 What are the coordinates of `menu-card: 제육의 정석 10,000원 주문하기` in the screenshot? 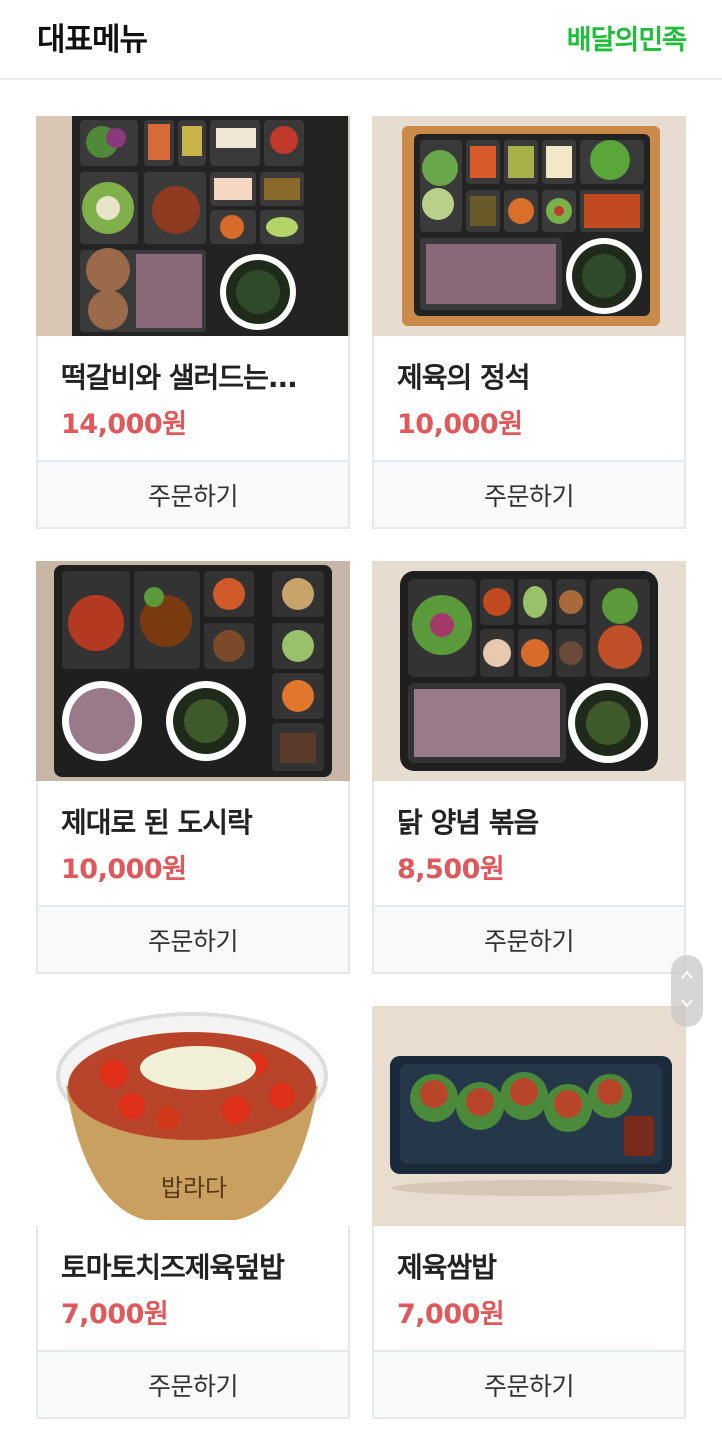 It's located at (529, 322).